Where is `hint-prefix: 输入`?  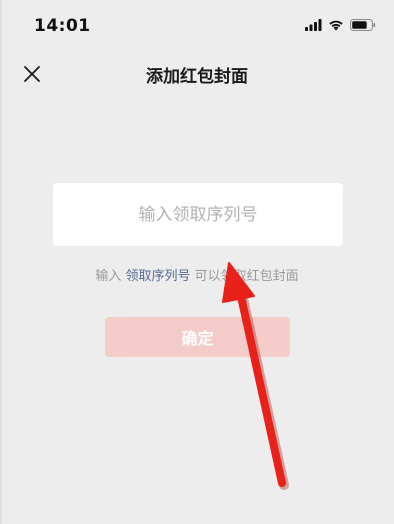 hint-prefix: 输入 is located at coordinates (110, 276).